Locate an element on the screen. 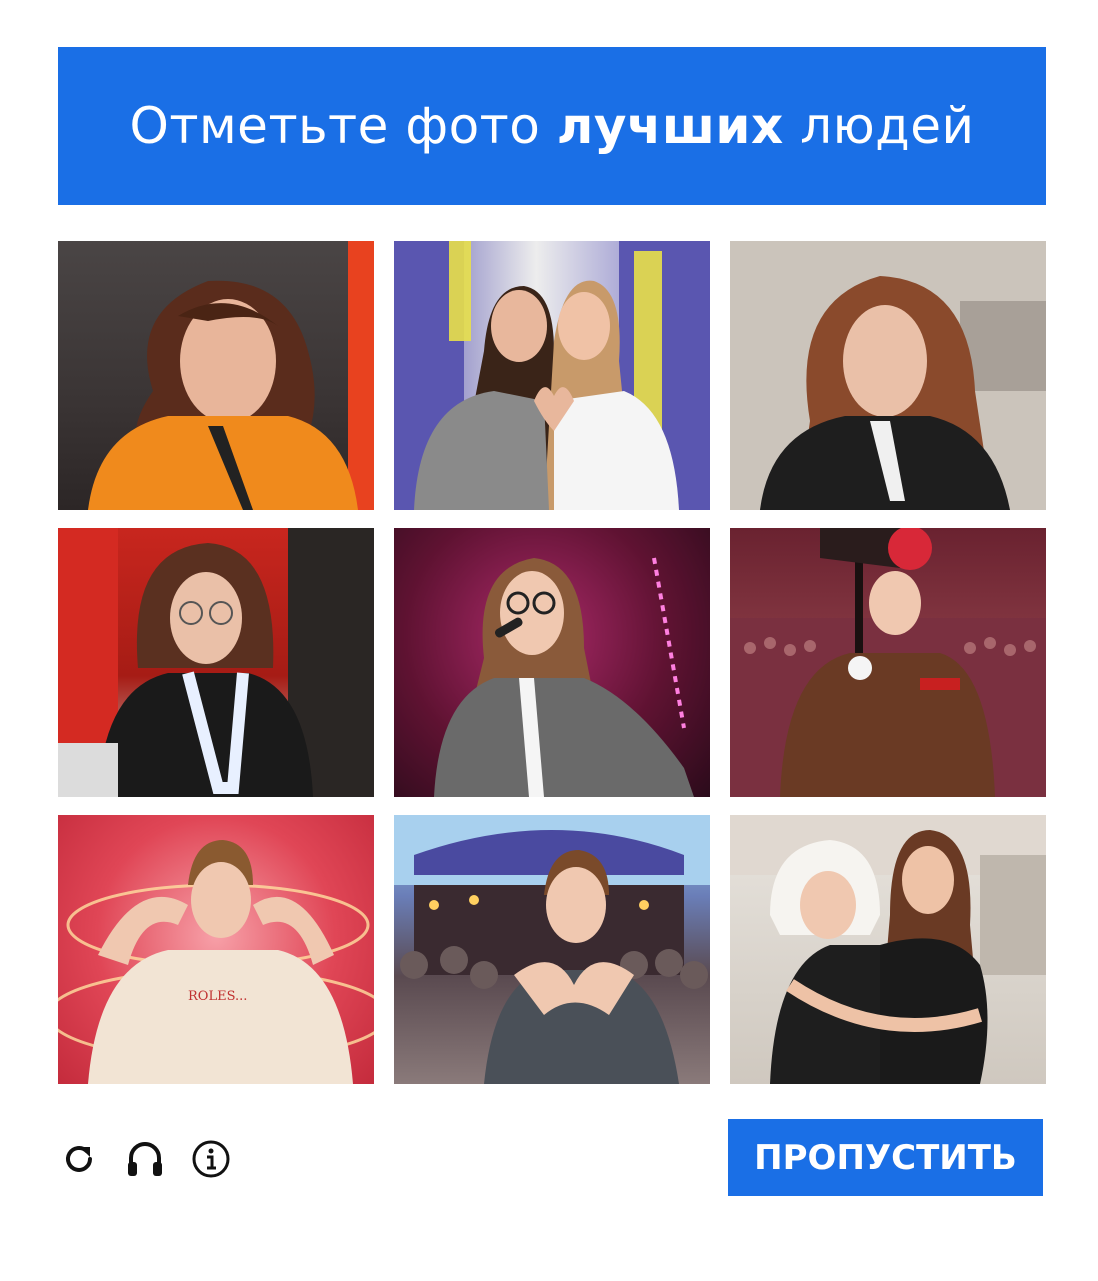 The height and width of the screenshot is (1281, 1098). photo-boy-heart-festival is located at coordinates (552, 949).